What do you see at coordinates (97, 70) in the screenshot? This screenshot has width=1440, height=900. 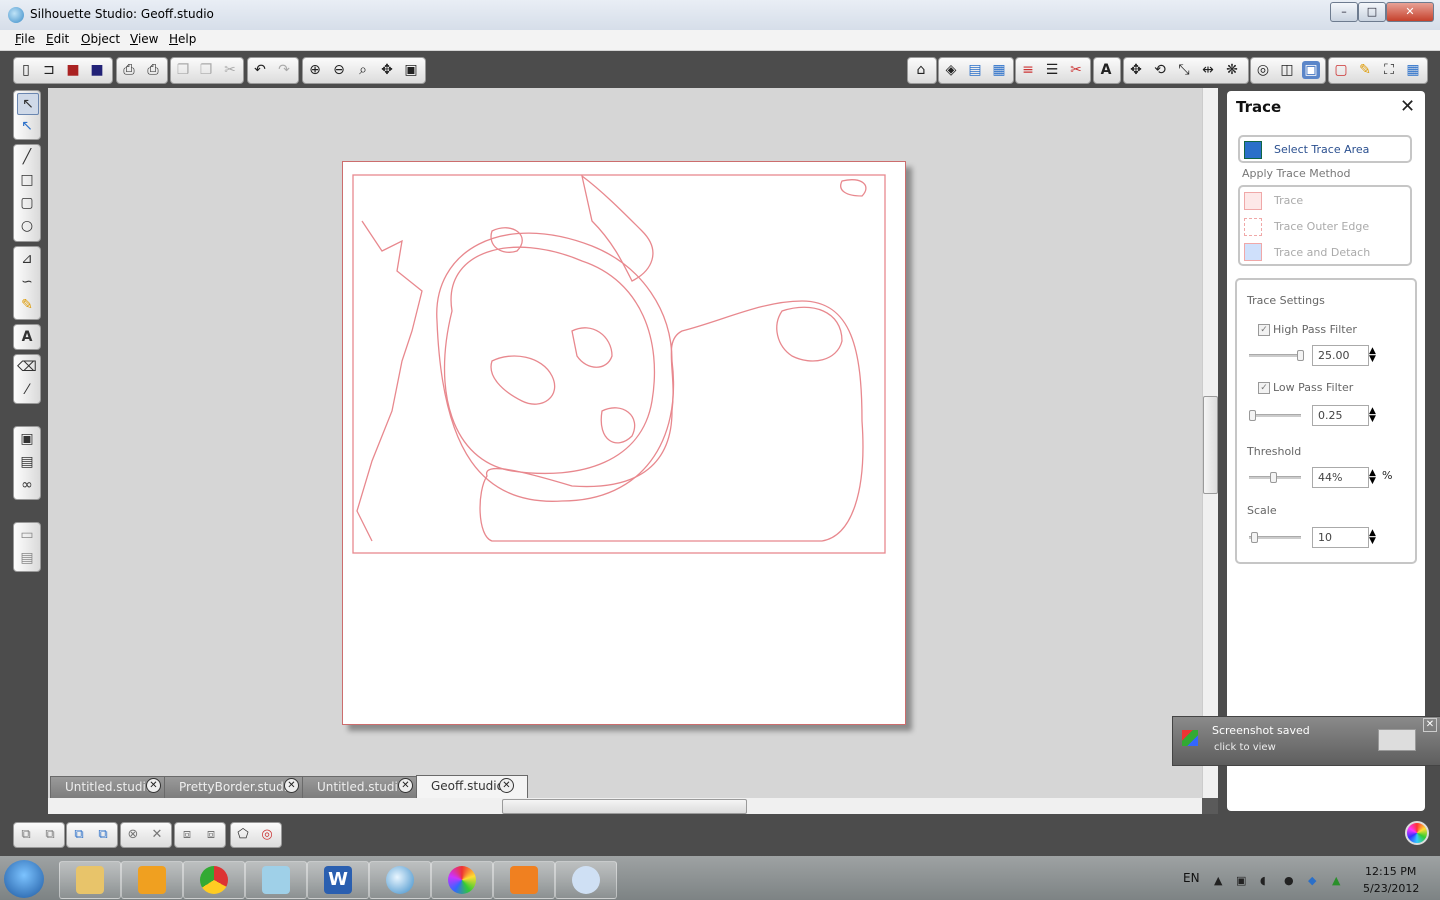 I see `save-to-library-icon: ■` at bounding box center [97, 70].